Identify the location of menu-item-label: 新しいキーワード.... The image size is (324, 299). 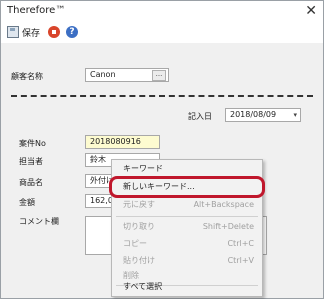
(159, 186).